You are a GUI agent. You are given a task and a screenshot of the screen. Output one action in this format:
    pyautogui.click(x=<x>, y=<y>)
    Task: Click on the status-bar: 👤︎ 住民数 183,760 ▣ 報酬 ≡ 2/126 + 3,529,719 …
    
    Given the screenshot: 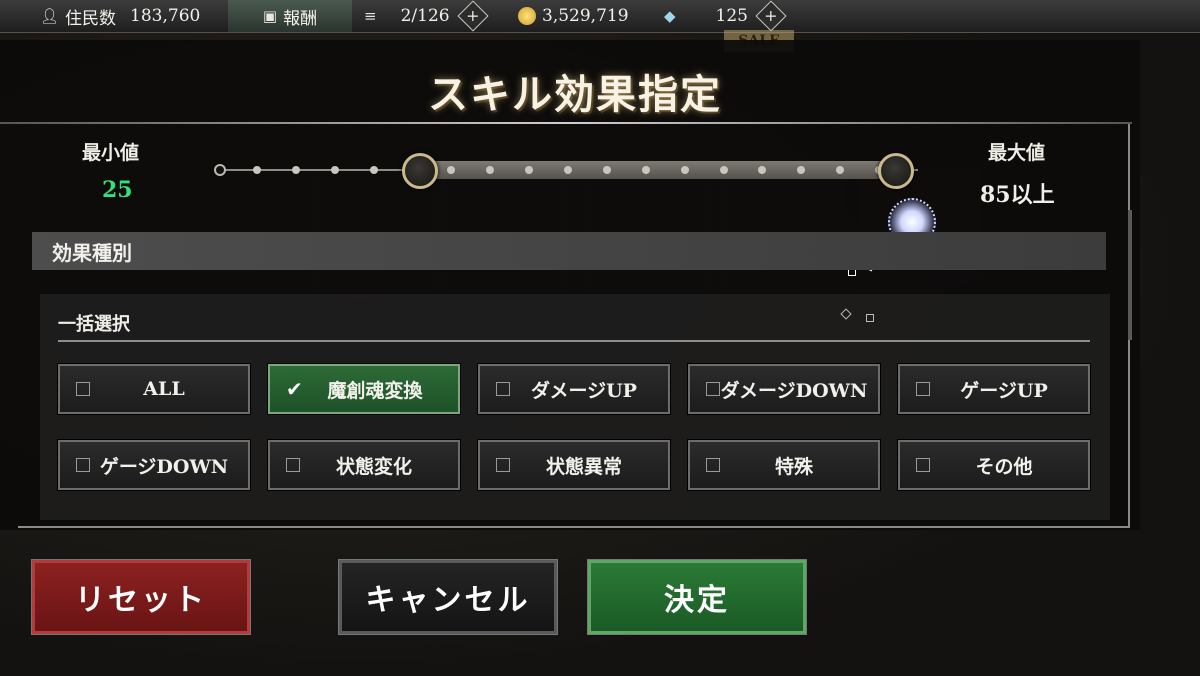 What is the action you would take?
    pyautogui.click(x=600, y=16)
    